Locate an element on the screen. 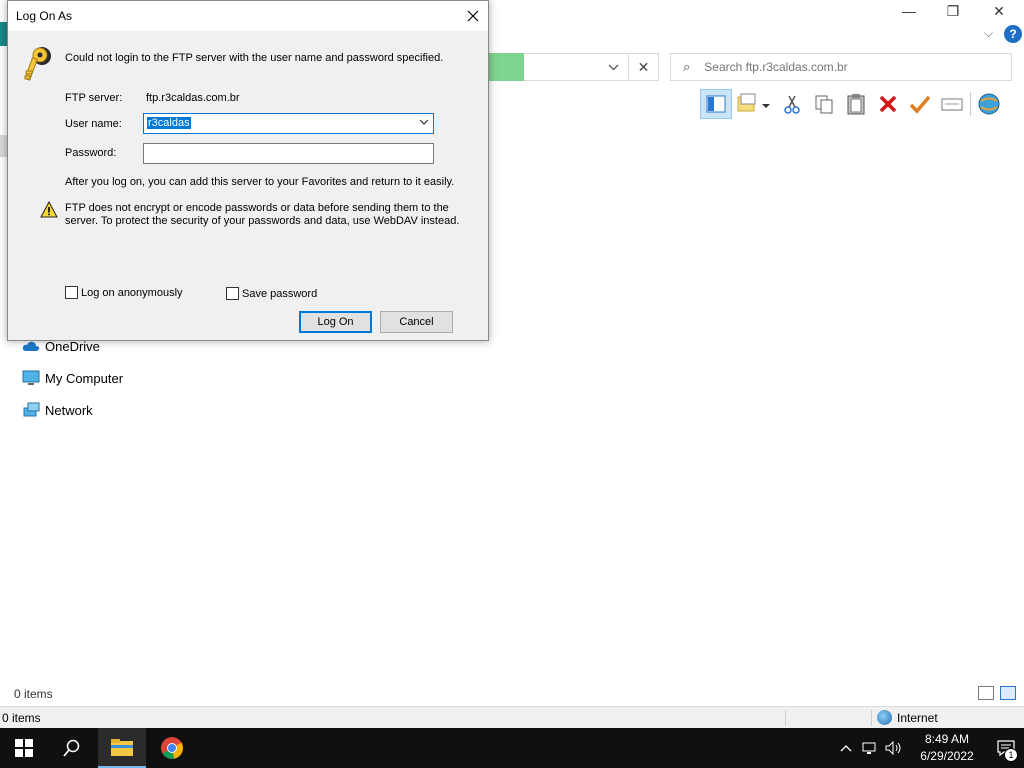 The width and height of the screenshot is (1024, 768). clock-date: 6/29/2022 is located at coordinates (947, 756).